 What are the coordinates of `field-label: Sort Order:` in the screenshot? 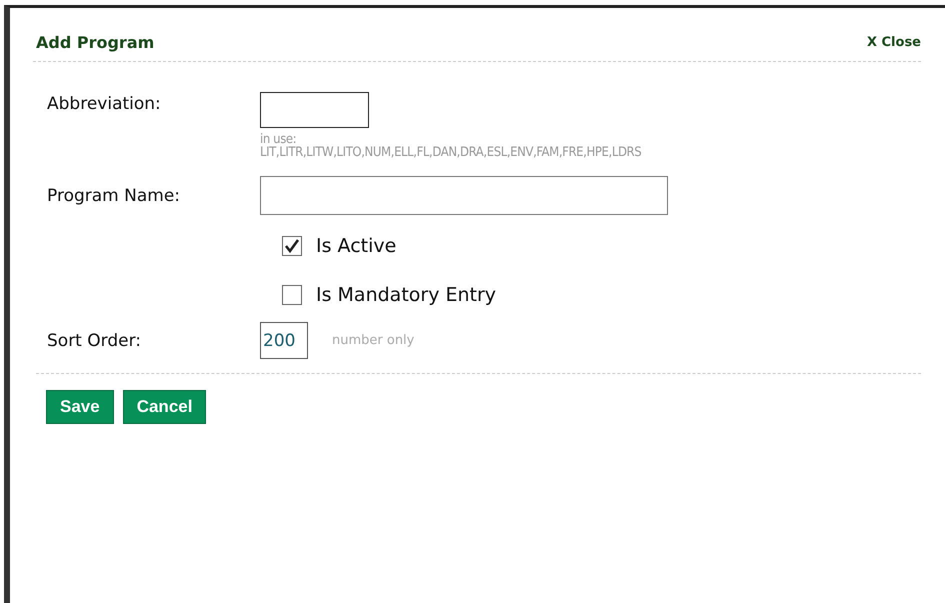 It's located at (94, 340).